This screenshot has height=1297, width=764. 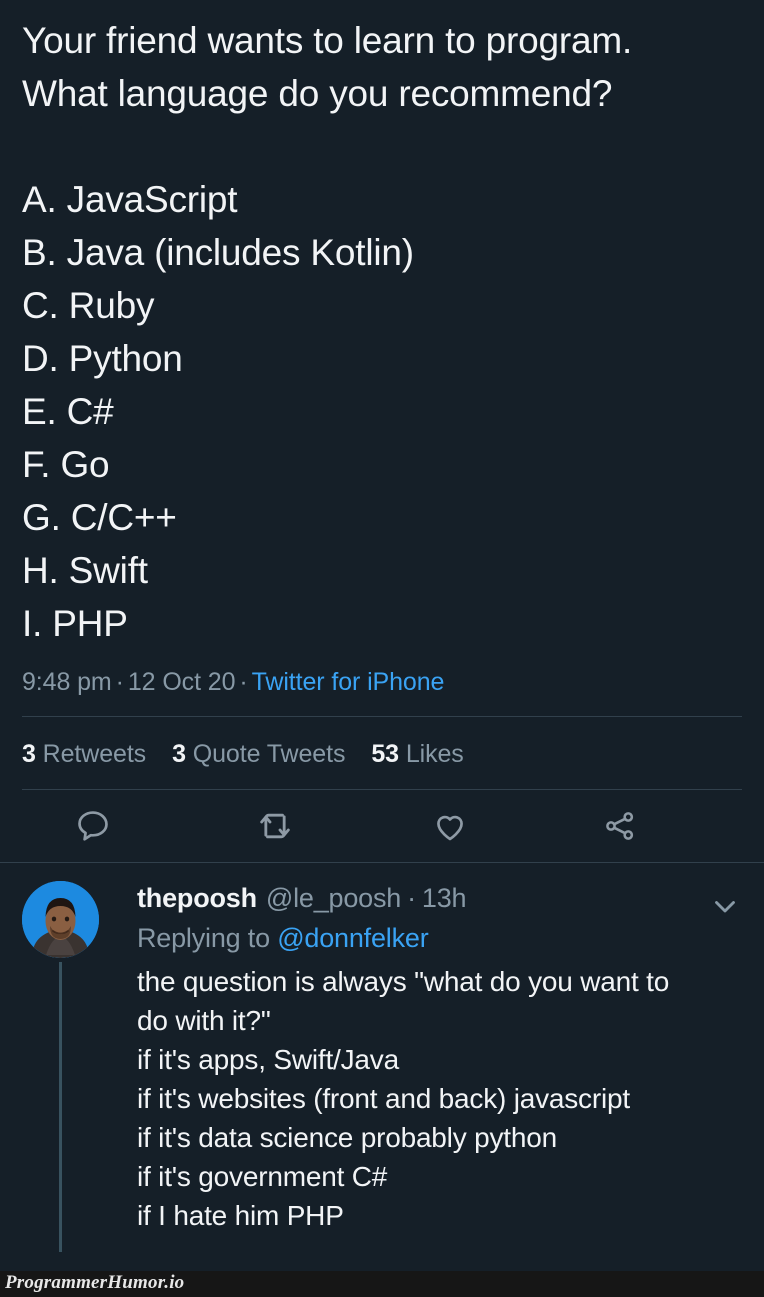 I want to click on stat-retweets: 3 Retweets, so click(x=84, y=754).